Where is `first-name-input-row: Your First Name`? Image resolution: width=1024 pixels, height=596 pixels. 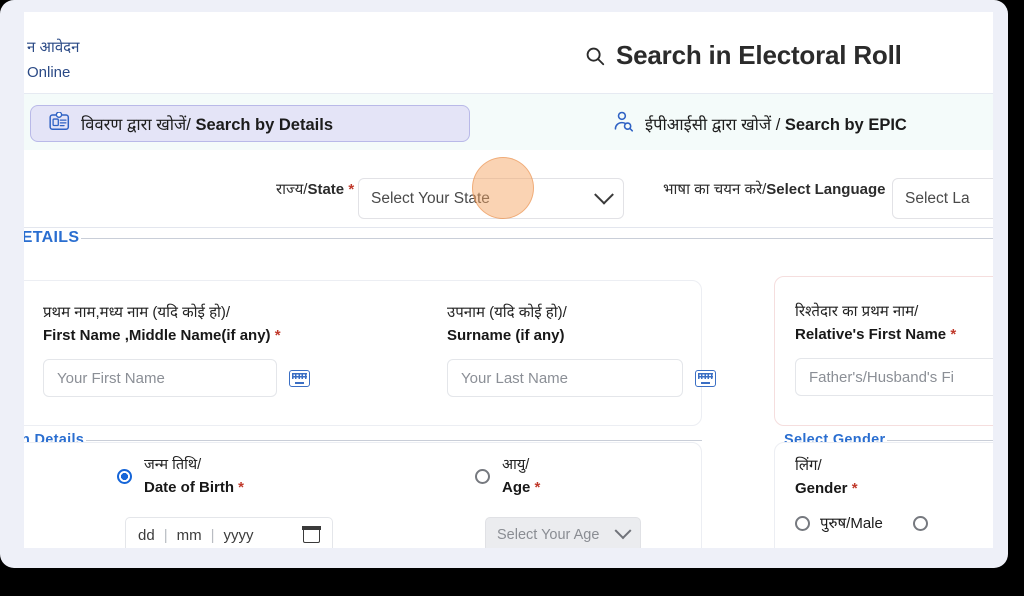
first-name-input-row: Your First Name is located at coordinates (176, 378).